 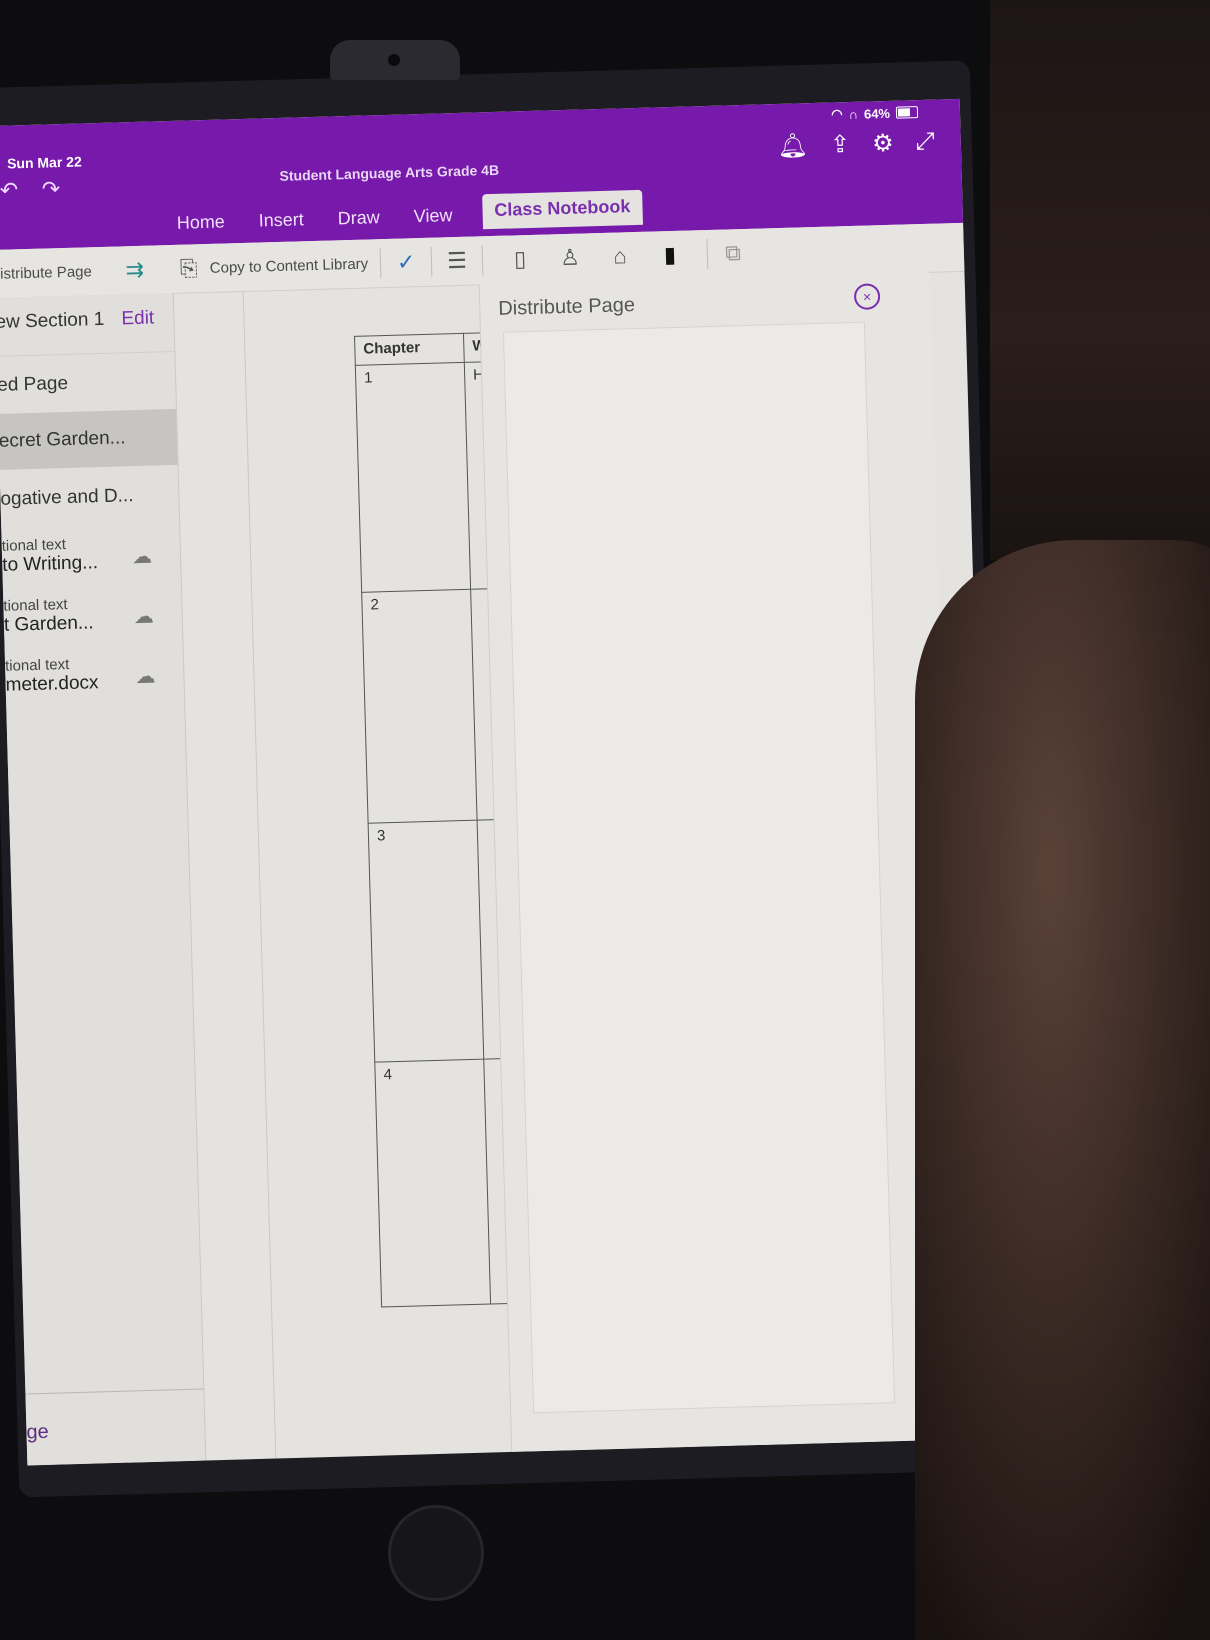 What do you see at coordinates (562, 209) in the screenshot?
I see `tab-class-notebook: Class Notebook` at bounding box center [562, 209].